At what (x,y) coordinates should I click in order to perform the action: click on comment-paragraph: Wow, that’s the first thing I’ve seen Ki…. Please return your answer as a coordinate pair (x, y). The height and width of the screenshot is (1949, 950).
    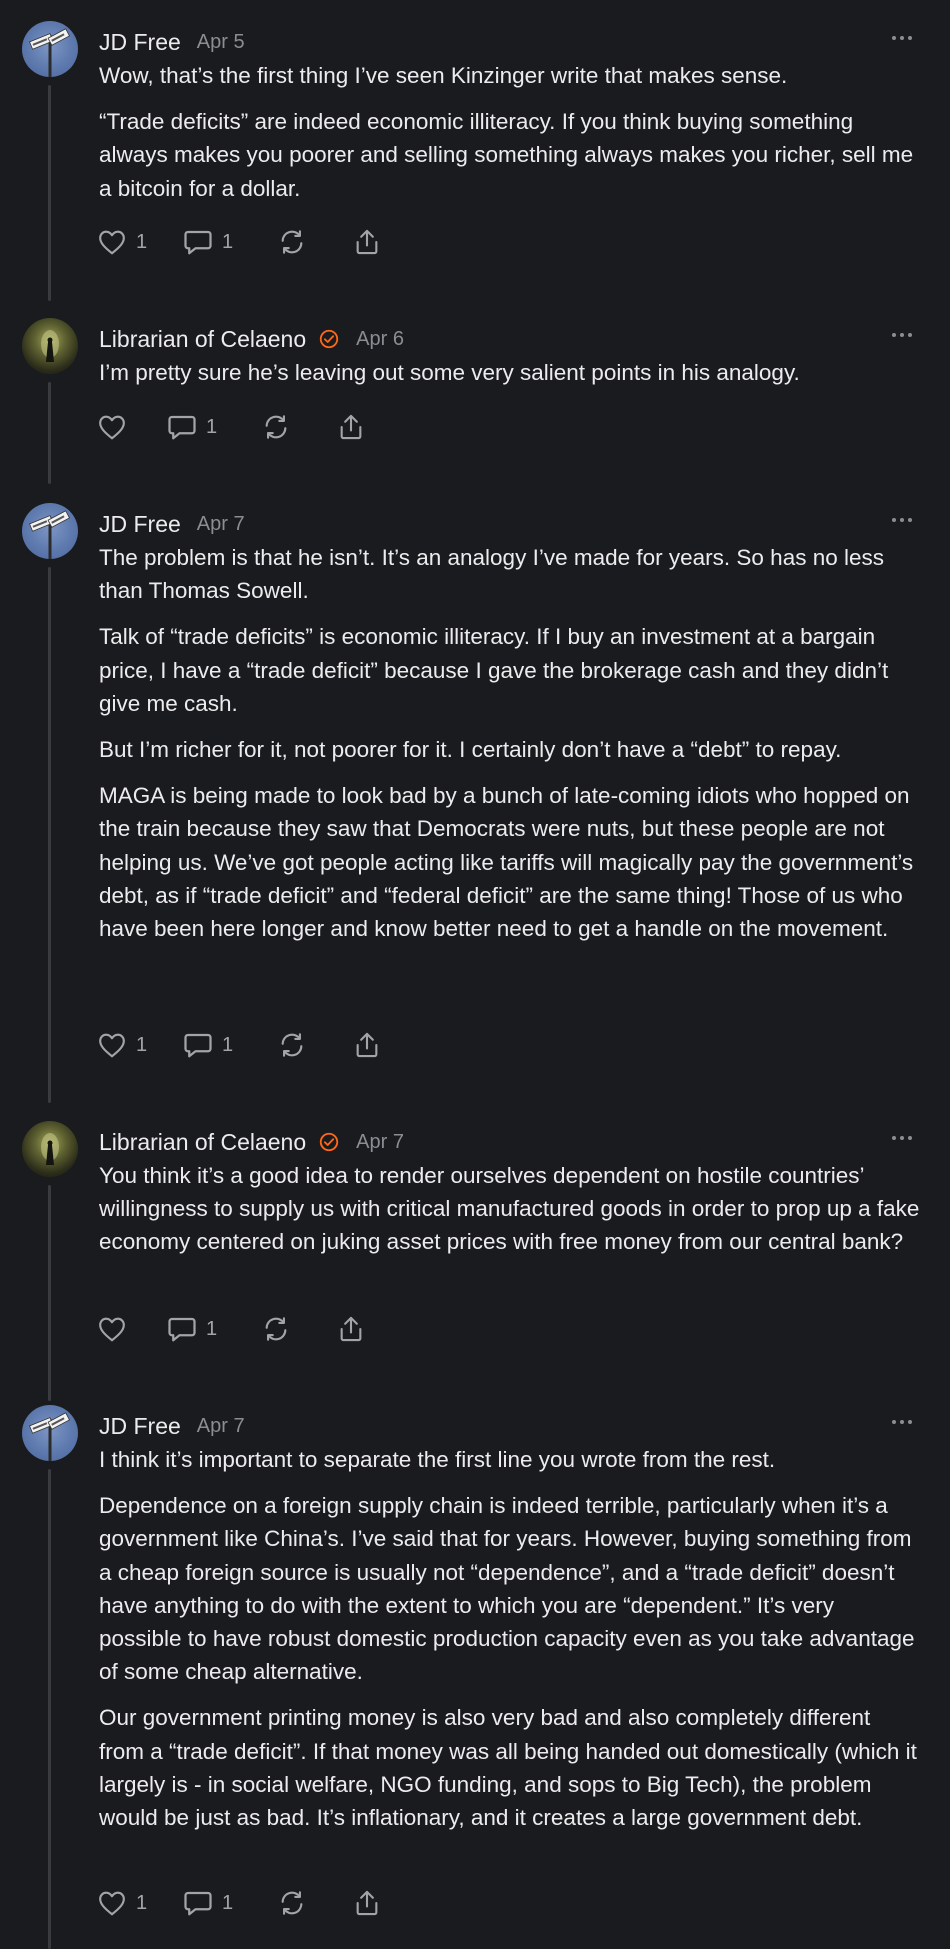
    Looking at the image, I should click on (443, 75).